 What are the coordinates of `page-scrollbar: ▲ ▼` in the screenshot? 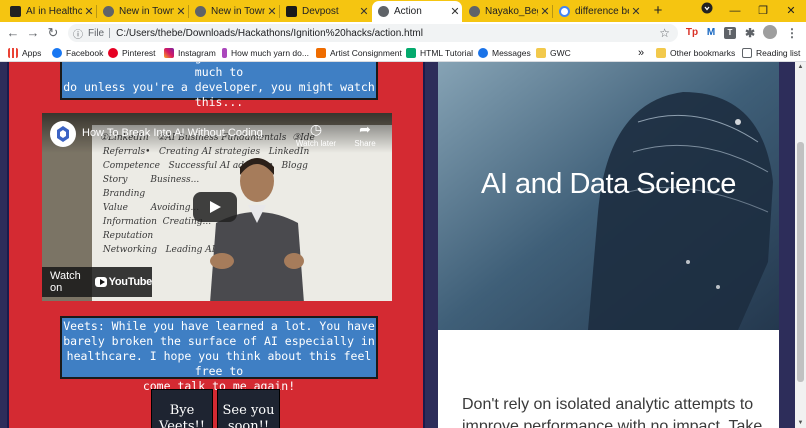 It's located at (800, 245).